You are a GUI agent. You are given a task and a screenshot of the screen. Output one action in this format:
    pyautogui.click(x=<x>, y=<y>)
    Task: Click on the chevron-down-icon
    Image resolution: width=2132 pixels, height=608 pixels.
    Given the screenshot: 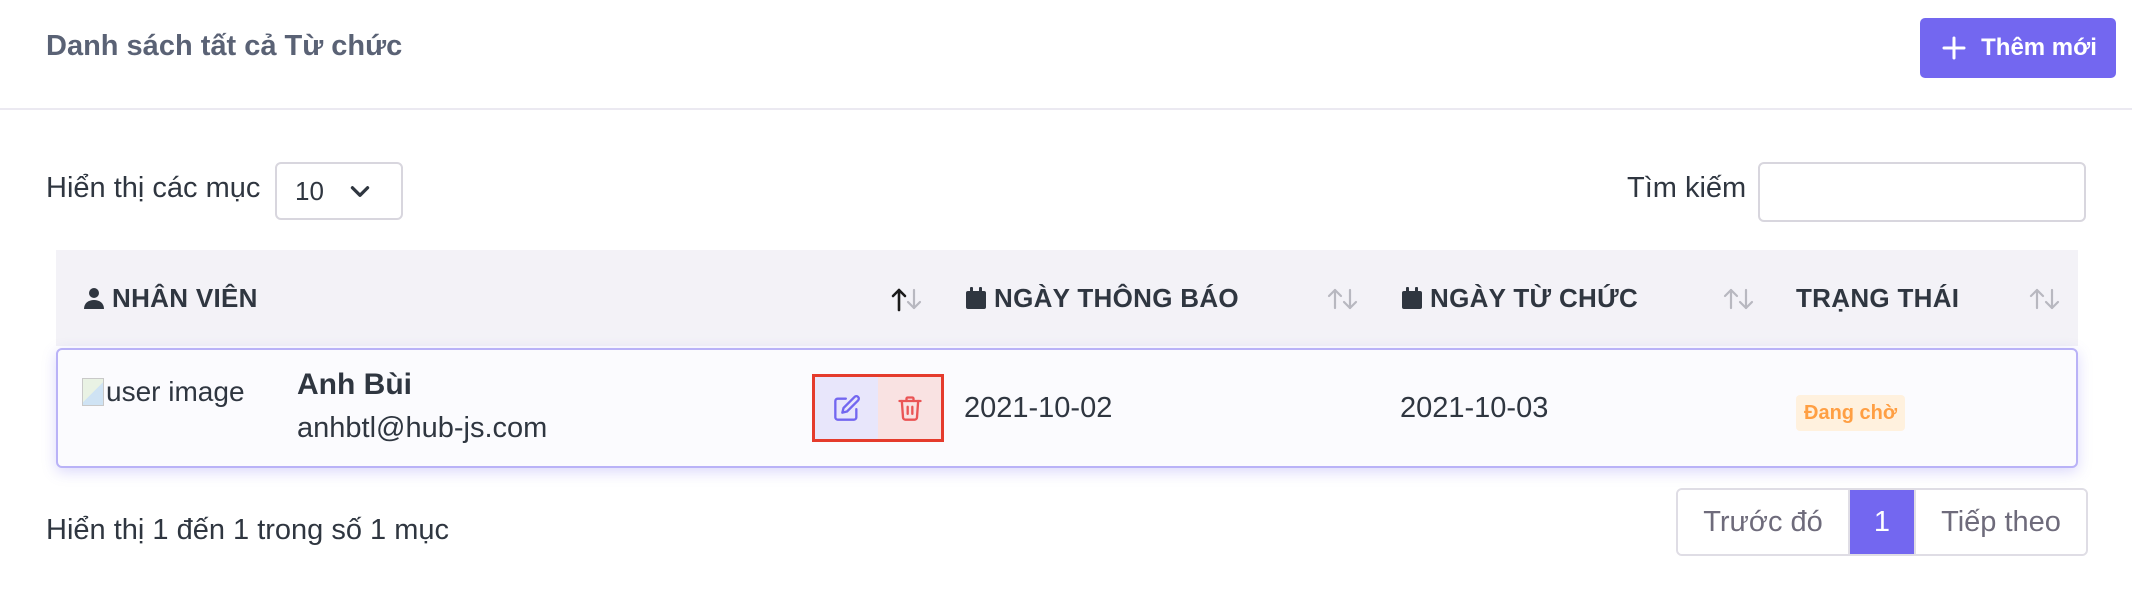 What is the action you would take?
    pyautogui.click(x=360, y=191)
    